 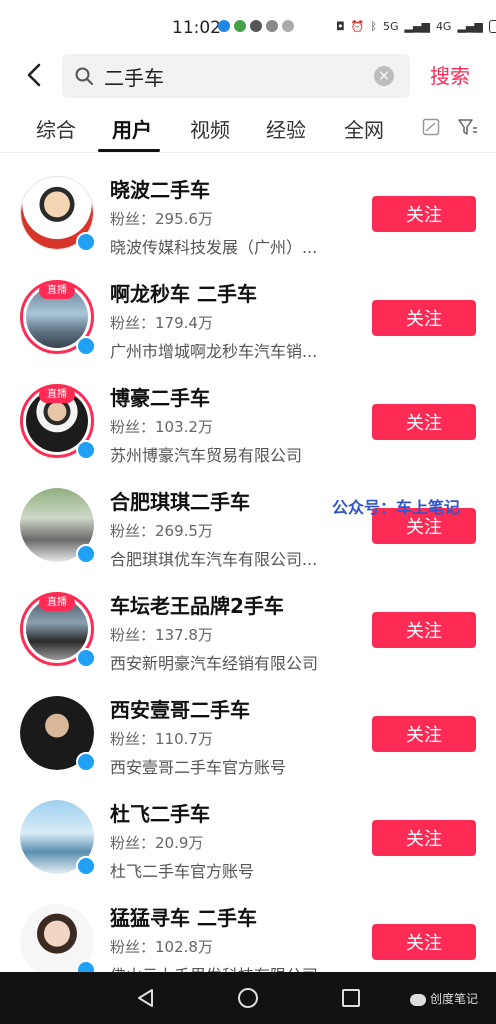 What do you see at coordinates (391, 26) in the screenshot?
I see `network-label: 5G` at bounding box center [391, 26].